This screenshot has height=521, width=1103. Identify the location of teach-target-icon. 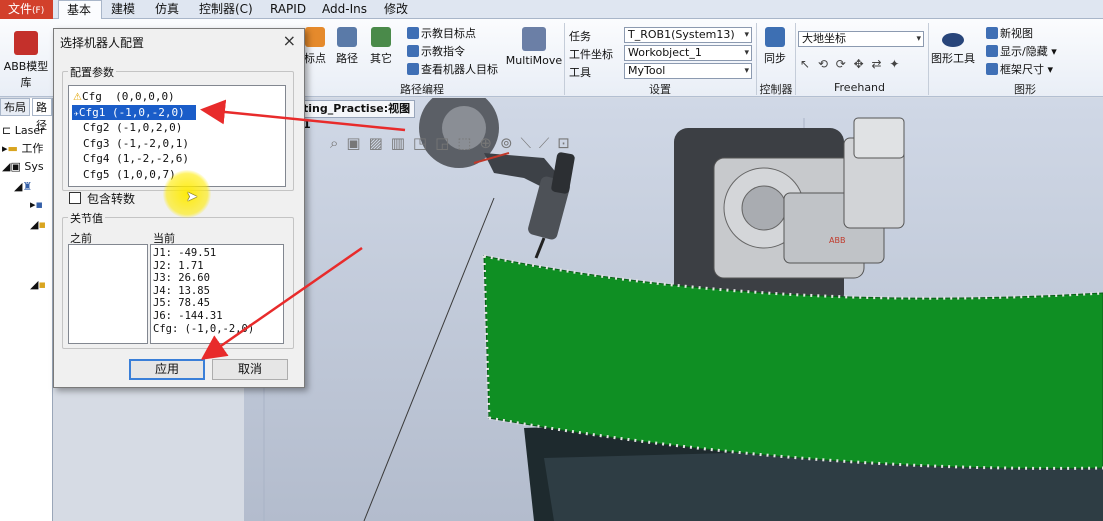
(413, 33).